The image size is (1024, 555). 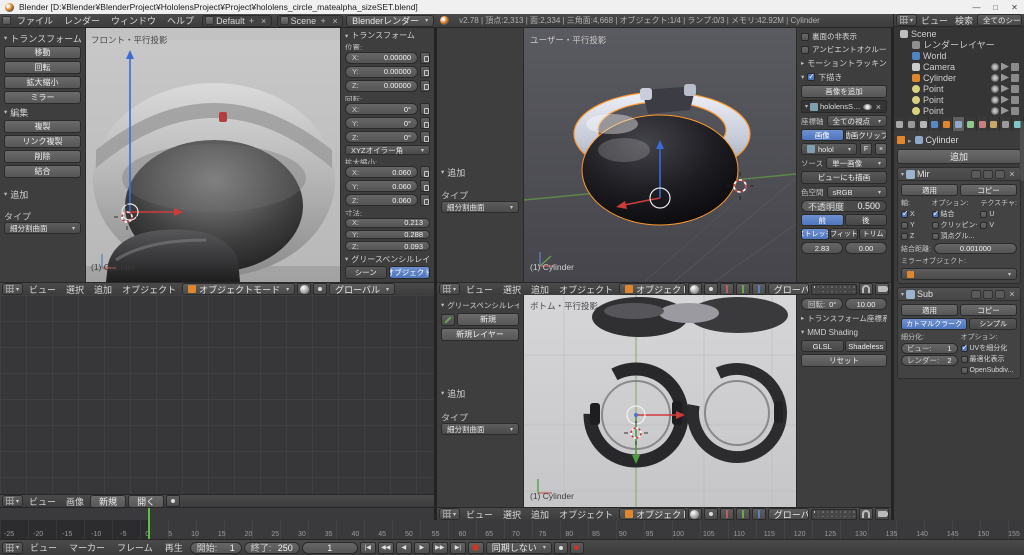 I want to click on pencil-icon, so click(x=448, y=319).